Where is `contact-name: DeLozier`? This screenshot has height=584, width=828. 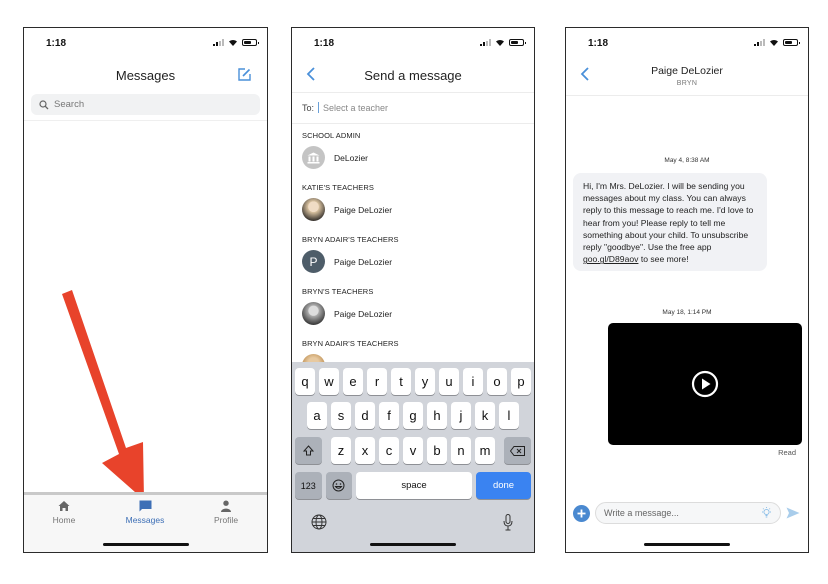
contact-name: DeLozier is located at coordinates (351, 157).